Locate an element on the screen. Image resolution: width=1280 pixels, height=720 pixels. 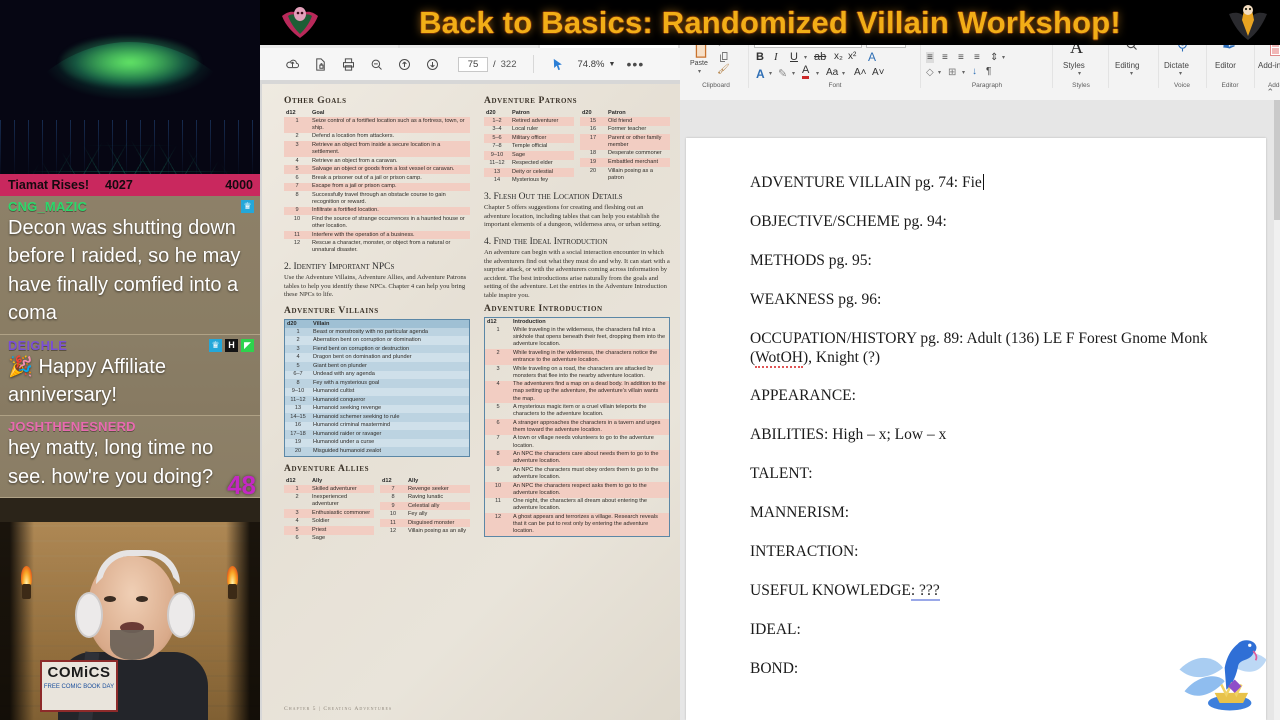
grow-font-icon: A˄ is located at coordinates (860, 72).